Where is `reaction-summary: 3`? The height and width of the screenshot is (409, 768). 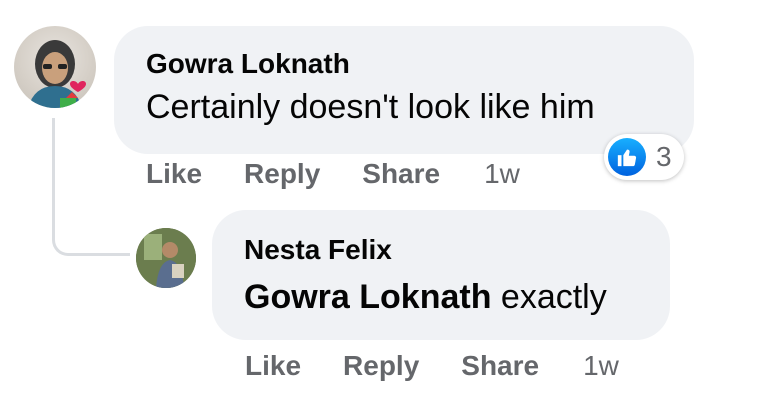 reaction-summary: 3 is located at coordinates (644, 157).